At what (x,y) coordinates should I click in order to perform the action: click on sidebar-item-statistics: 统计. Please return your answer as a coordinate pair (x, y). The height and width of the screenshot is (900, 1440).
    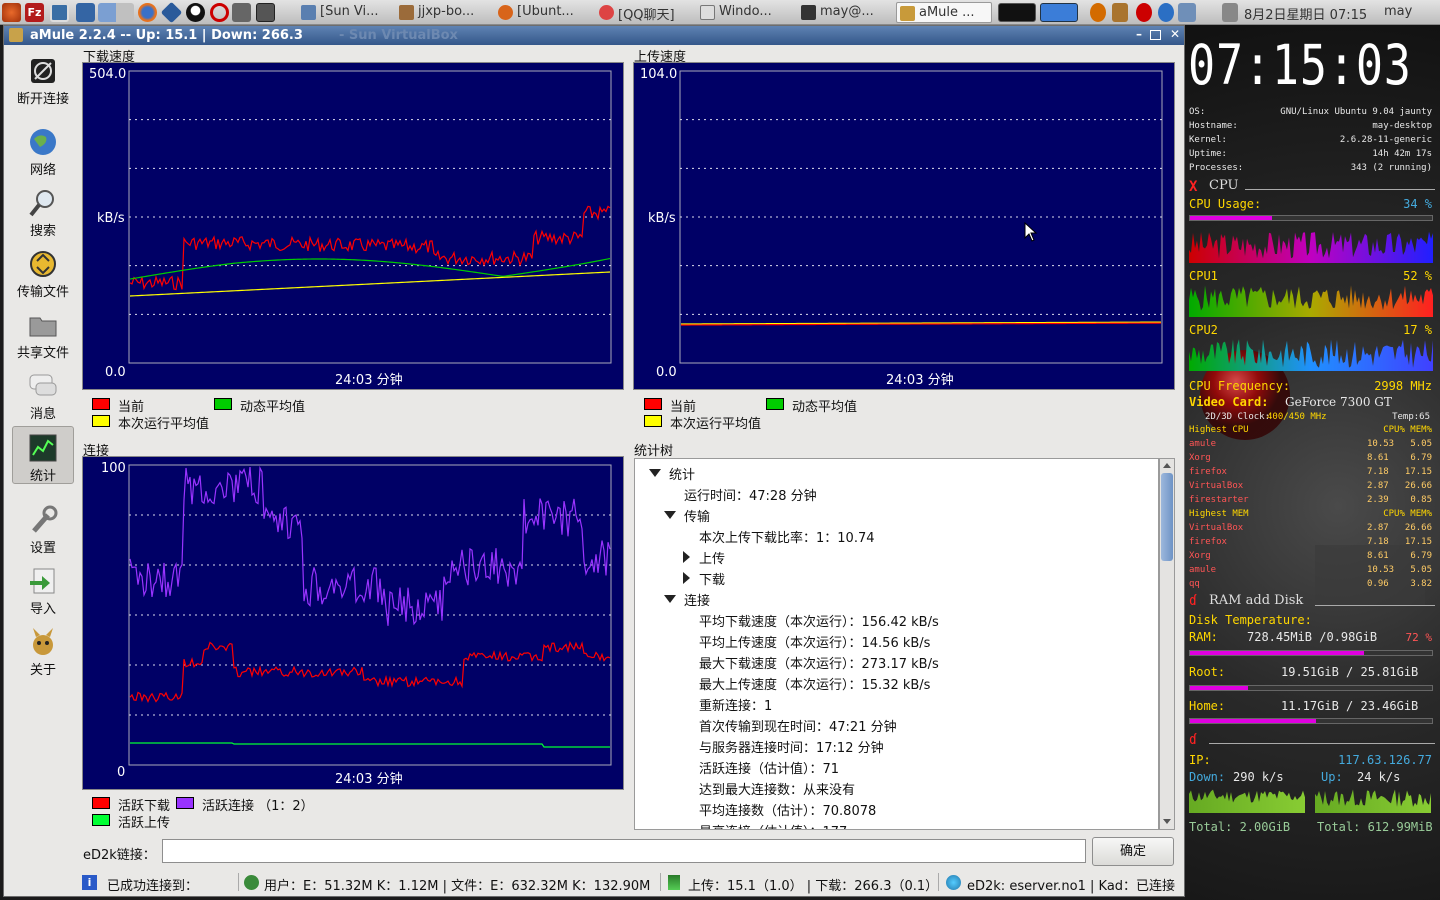
    Looking at the image, I should click on (43, 455).